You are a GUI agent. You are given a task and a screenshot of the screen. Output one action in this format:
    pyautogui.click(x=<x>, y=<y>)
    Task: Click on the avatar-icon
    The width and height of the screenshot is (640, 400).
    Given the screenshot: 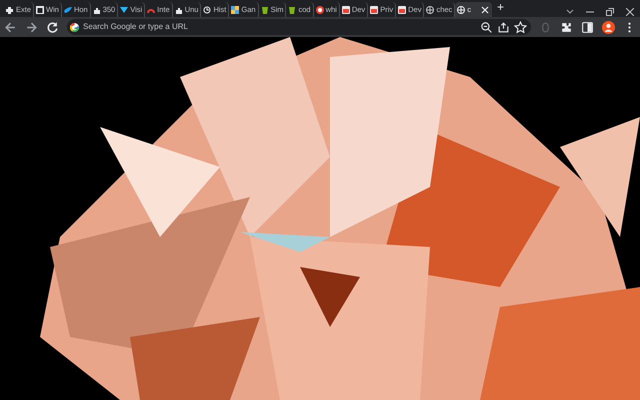 What is the action you would take?
    pyautogui.click(x=608, y=27)
    